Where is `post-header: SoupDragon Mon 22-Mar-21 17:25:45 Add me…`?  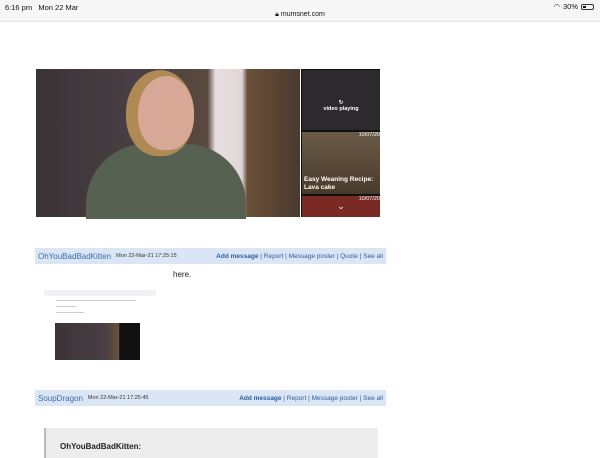 post-header: SoupDragon Mon 22-Mar-21 17:25:45 Add me… is located at coordinates (210, 398).